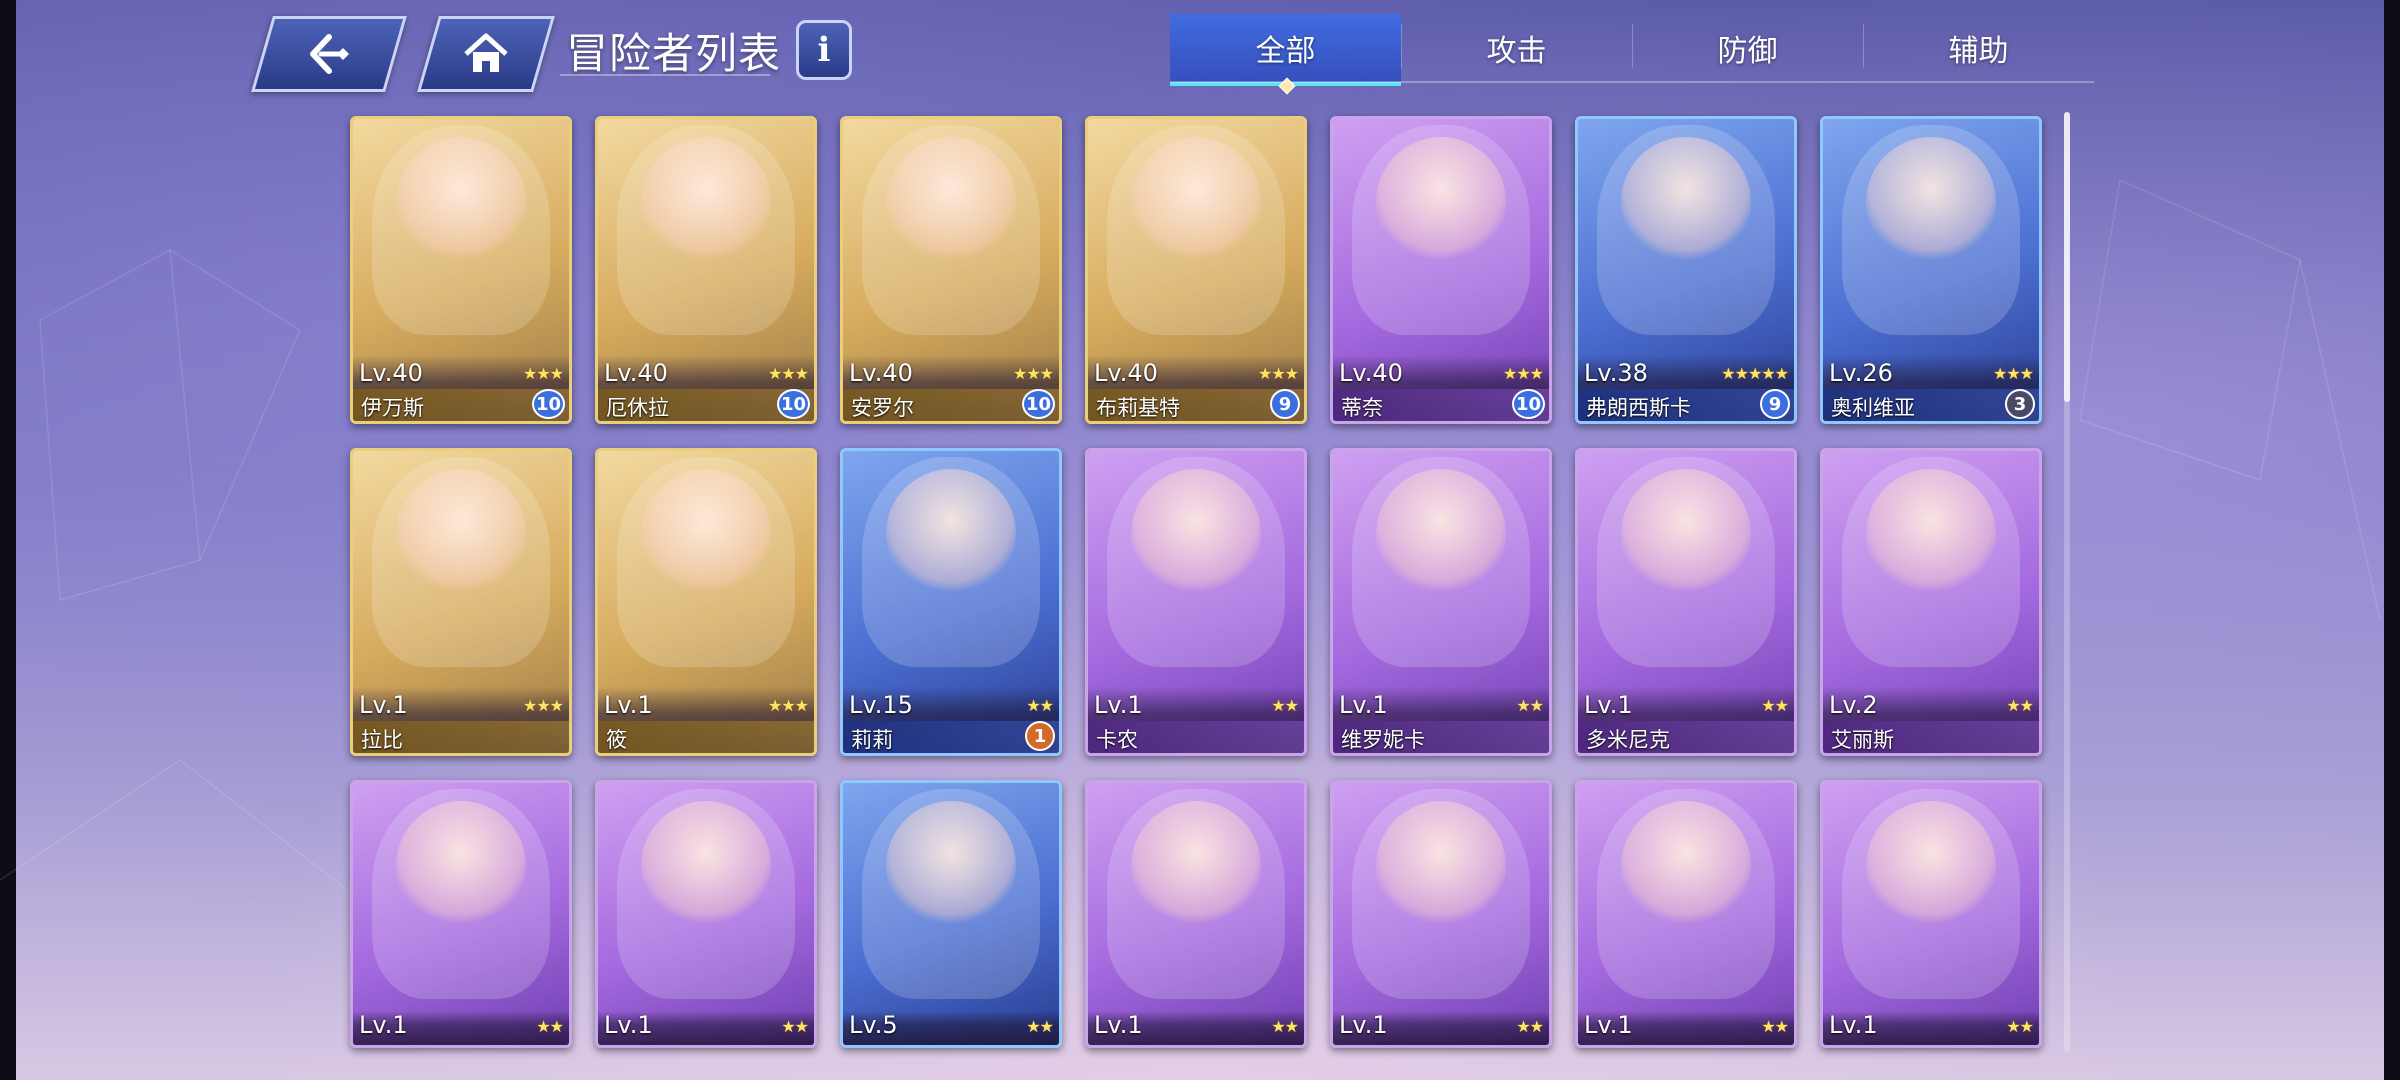 This screenshot has width=2400, height=1080. I want to click on adventurer-name: 弗朗西斯卡, so click(1638, 408).